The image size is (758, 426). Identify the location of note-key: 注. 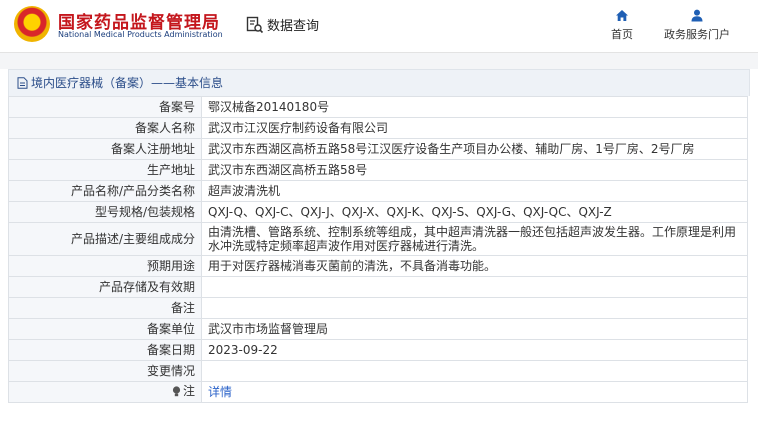
(183, 391).